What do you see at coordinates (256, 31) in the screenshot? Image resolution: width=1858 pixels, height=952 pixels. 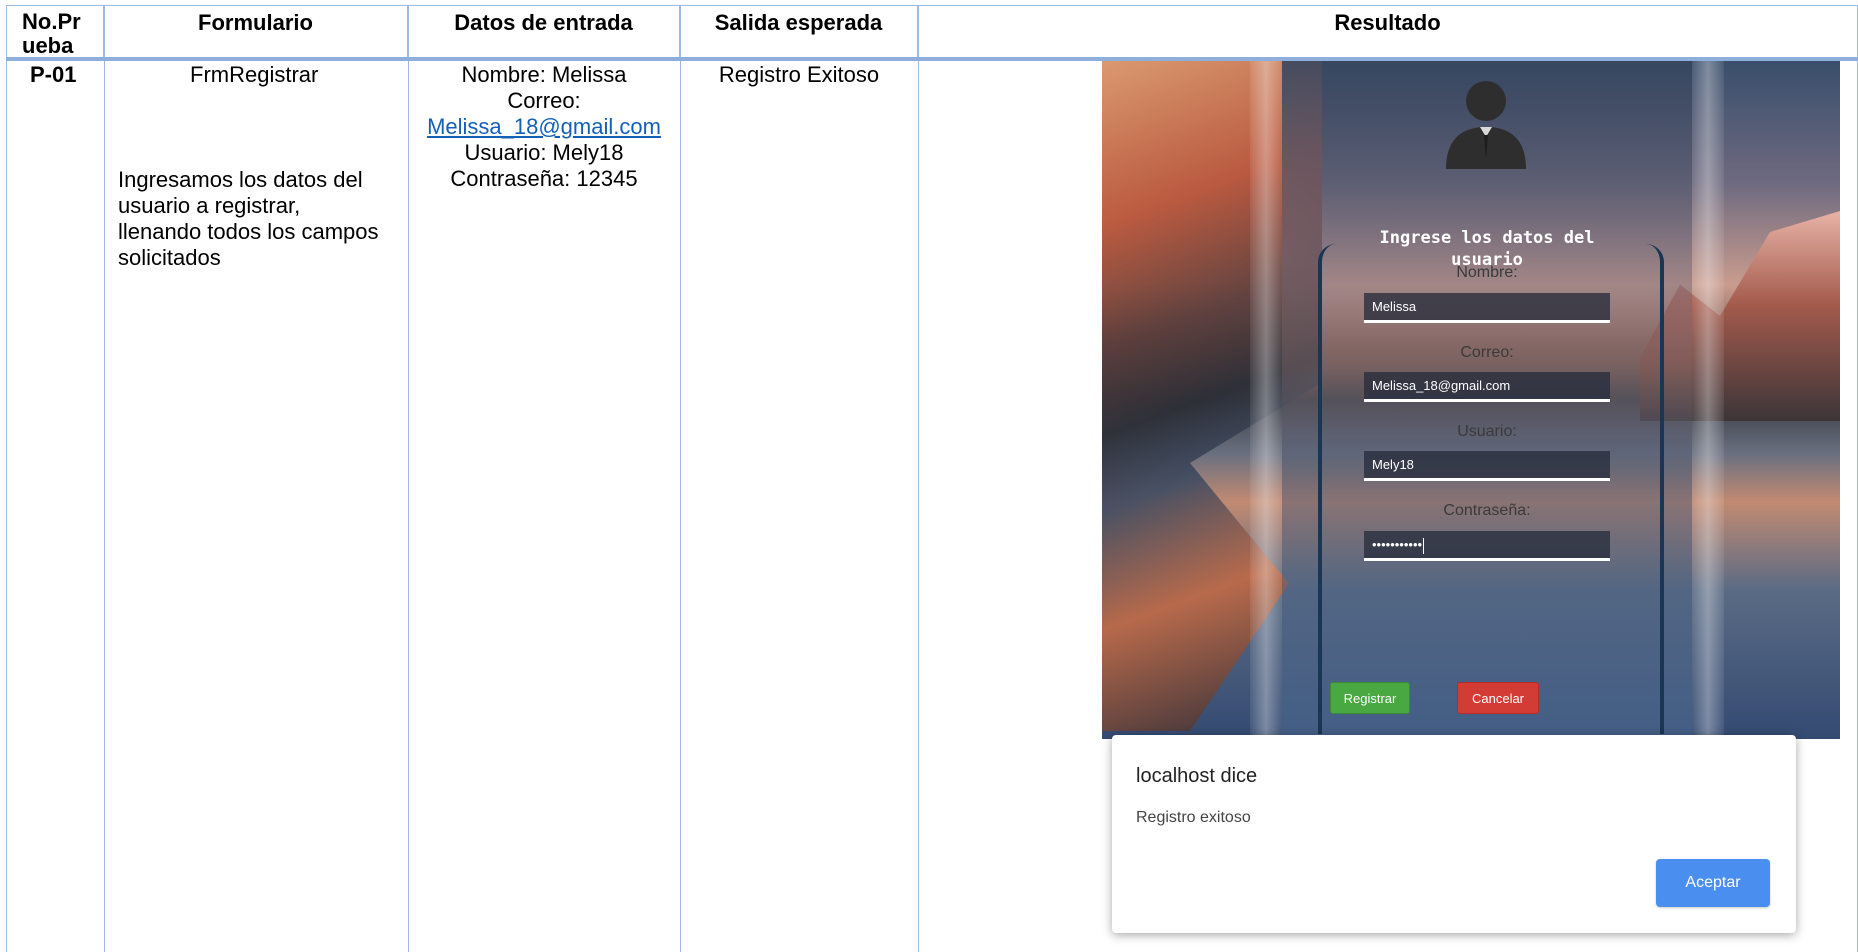 I see `header-formulario: Formulario` at bounding box center [256, 31].